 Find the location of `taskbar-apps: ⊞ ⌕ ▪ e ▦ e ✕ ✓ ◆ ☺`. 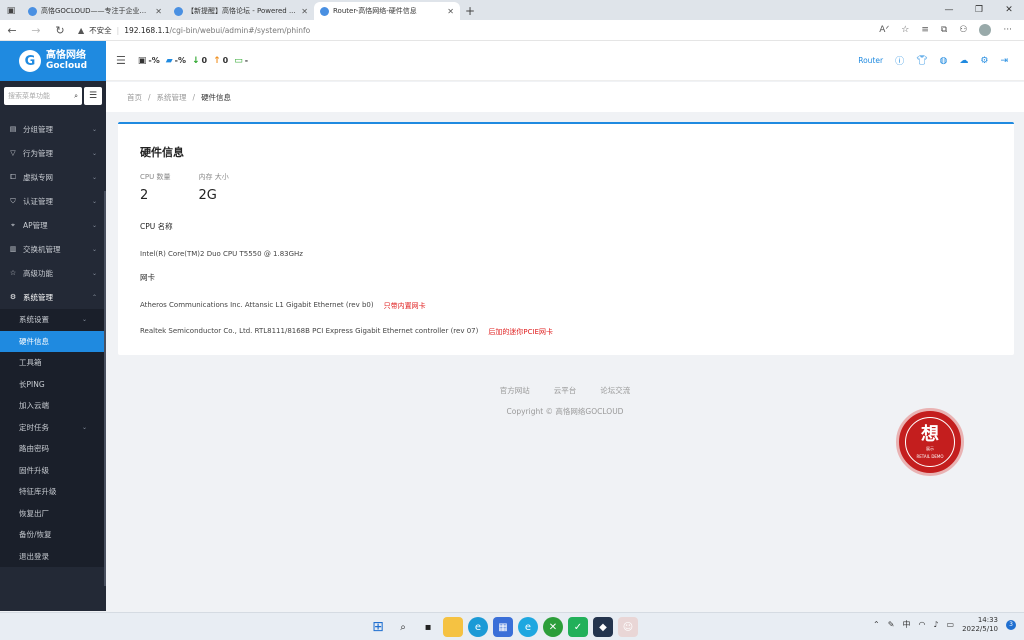

taskbar-apps: ⊞ ⌕ ▪ e ▦ e ✕ ✓ ◆ ☺ is located at coordinates (503, 627).